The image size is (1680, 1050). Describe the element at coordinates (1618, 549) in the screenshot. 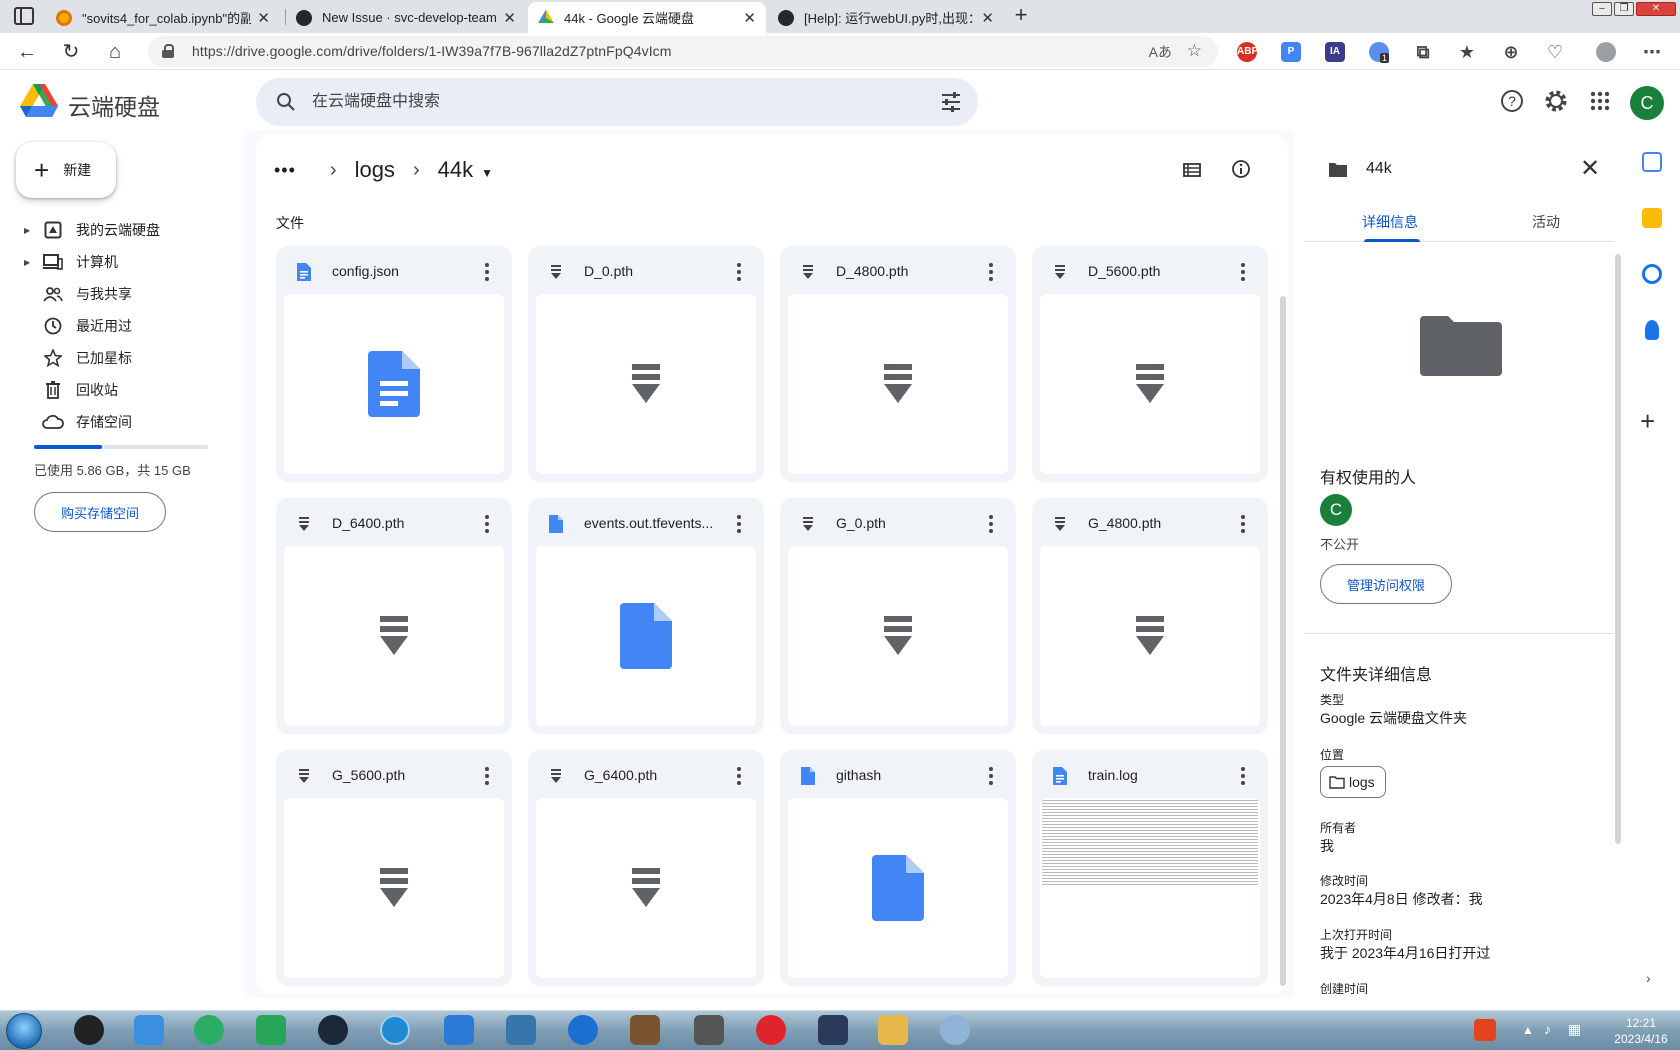

I see `details-scrollbar` at that location.